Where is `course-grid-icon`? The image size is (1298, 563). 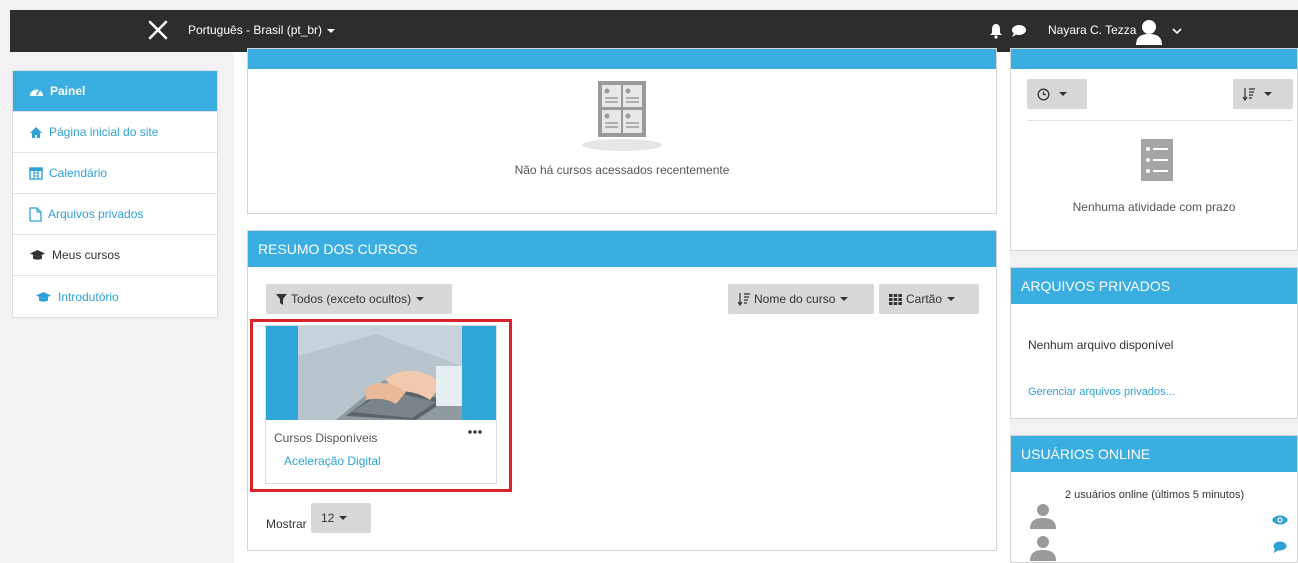
course-grid-icon is located at coordinates (622, 116).